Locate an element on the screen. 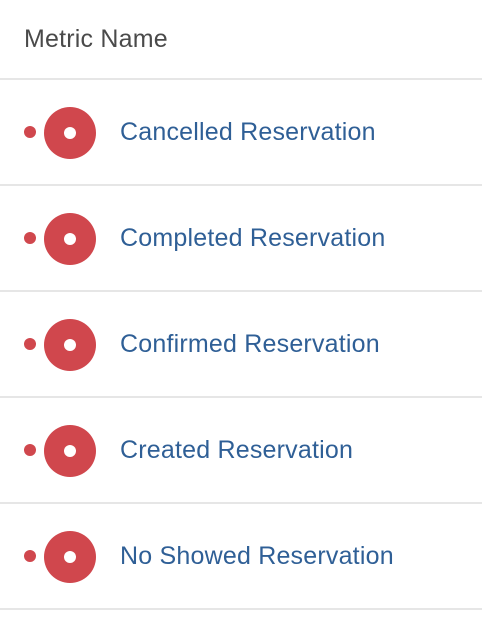  table-header: Metric Name is located at coordinates (241, 40).